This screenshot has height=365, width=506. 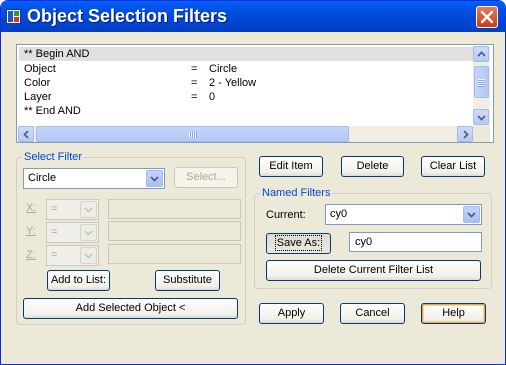 What do you see at coordinates (253, 16) in the screenshot?
I see `title-bar: Object Selection Filters` at bounding box center [253, 16].